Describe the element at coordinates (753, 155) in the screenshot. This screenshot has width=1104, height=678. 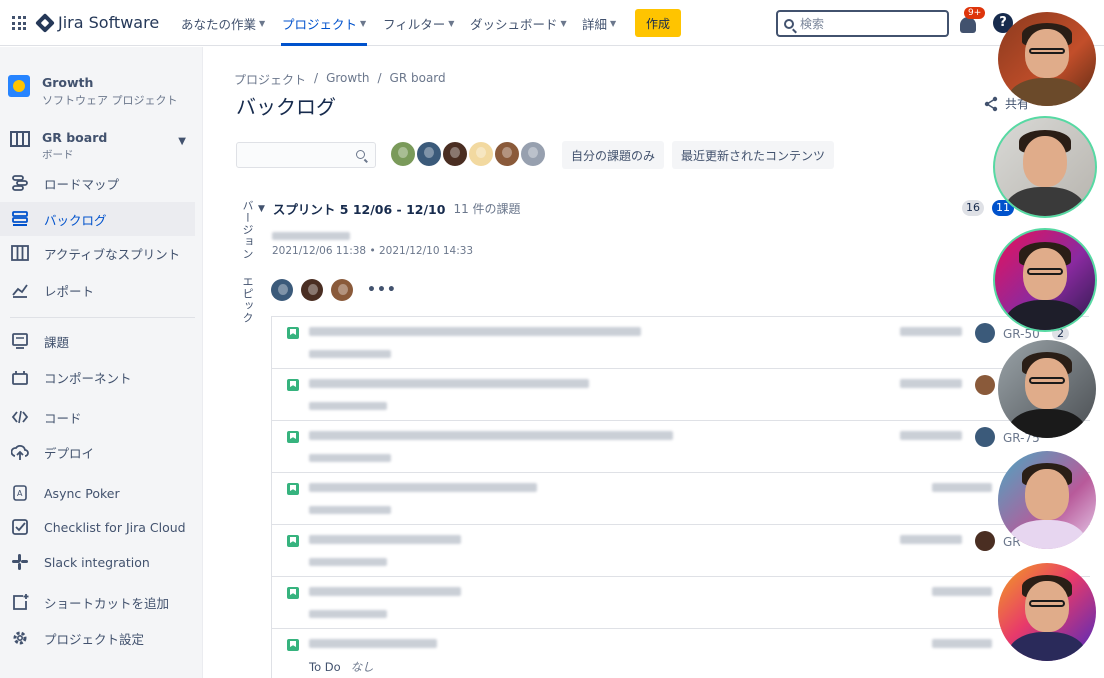
I see `recently-updated-button: 最近更新されたコンテンツ` at that location.